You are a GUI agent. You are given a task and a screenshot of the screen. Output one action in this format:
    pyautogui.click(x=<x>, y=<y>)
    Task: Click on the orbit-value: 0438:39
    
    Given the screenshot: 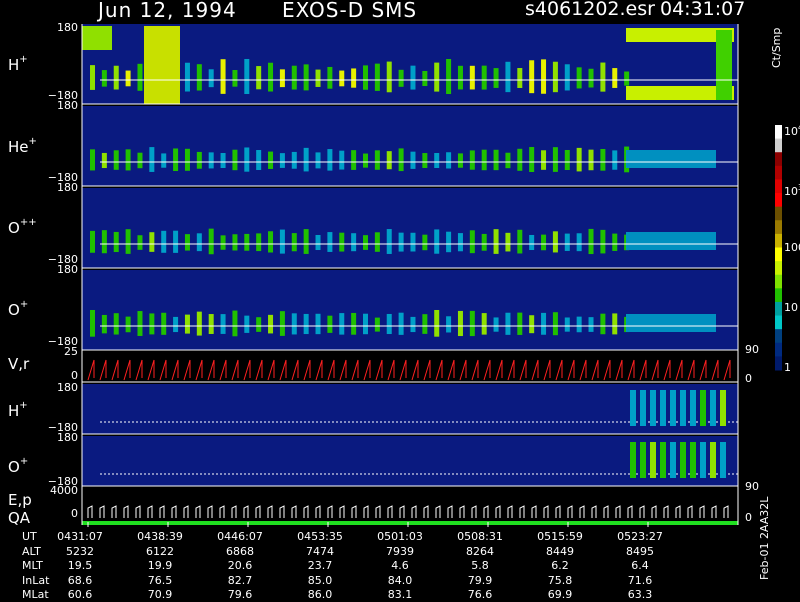 What is the action you would take?
    pyautogui.click(x=160, y=536)
    